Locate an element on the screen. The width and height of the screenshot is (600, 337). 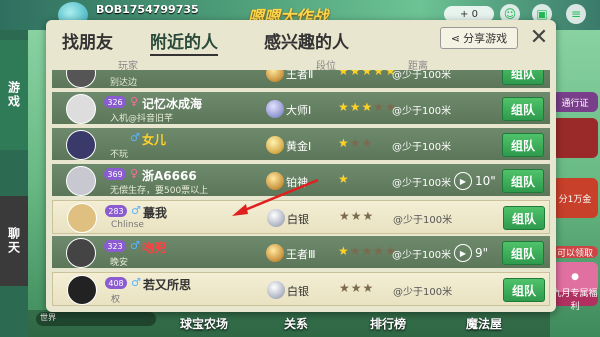
player-row: 323 ♂ 吻兜 晚安 王者Ⅲ ★★★★★ @少于100米 ▶ 9" 组队 is located at coordinates (301, 253).